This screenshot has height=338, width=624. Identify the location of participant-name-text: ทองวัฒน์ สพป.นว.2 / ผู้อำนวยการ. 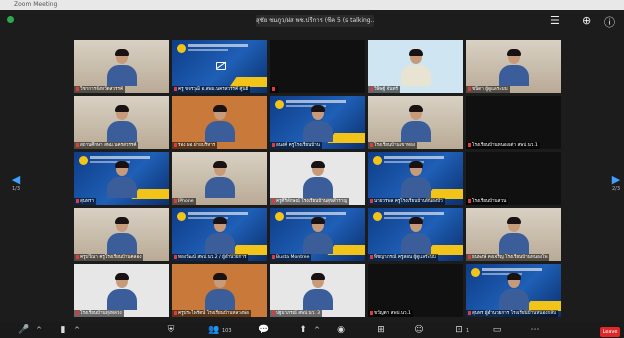
(212, 257).